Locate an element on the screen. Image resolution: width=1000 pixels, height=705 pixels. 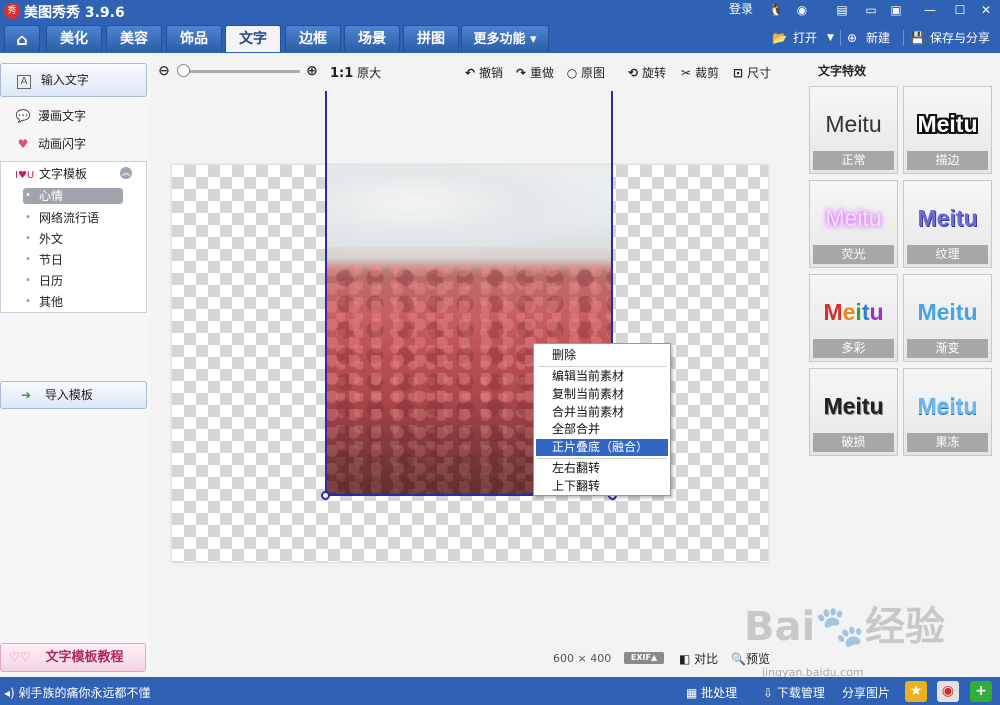
effect-jelly: Meitu 果冻 is located at coordinates (947, 412).